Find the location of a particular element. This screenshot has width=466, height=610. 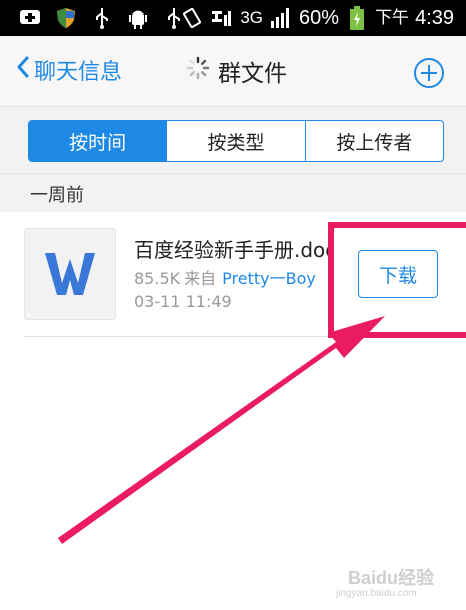

tab-by-time: 按时间 is located at coordinates (98, 141).